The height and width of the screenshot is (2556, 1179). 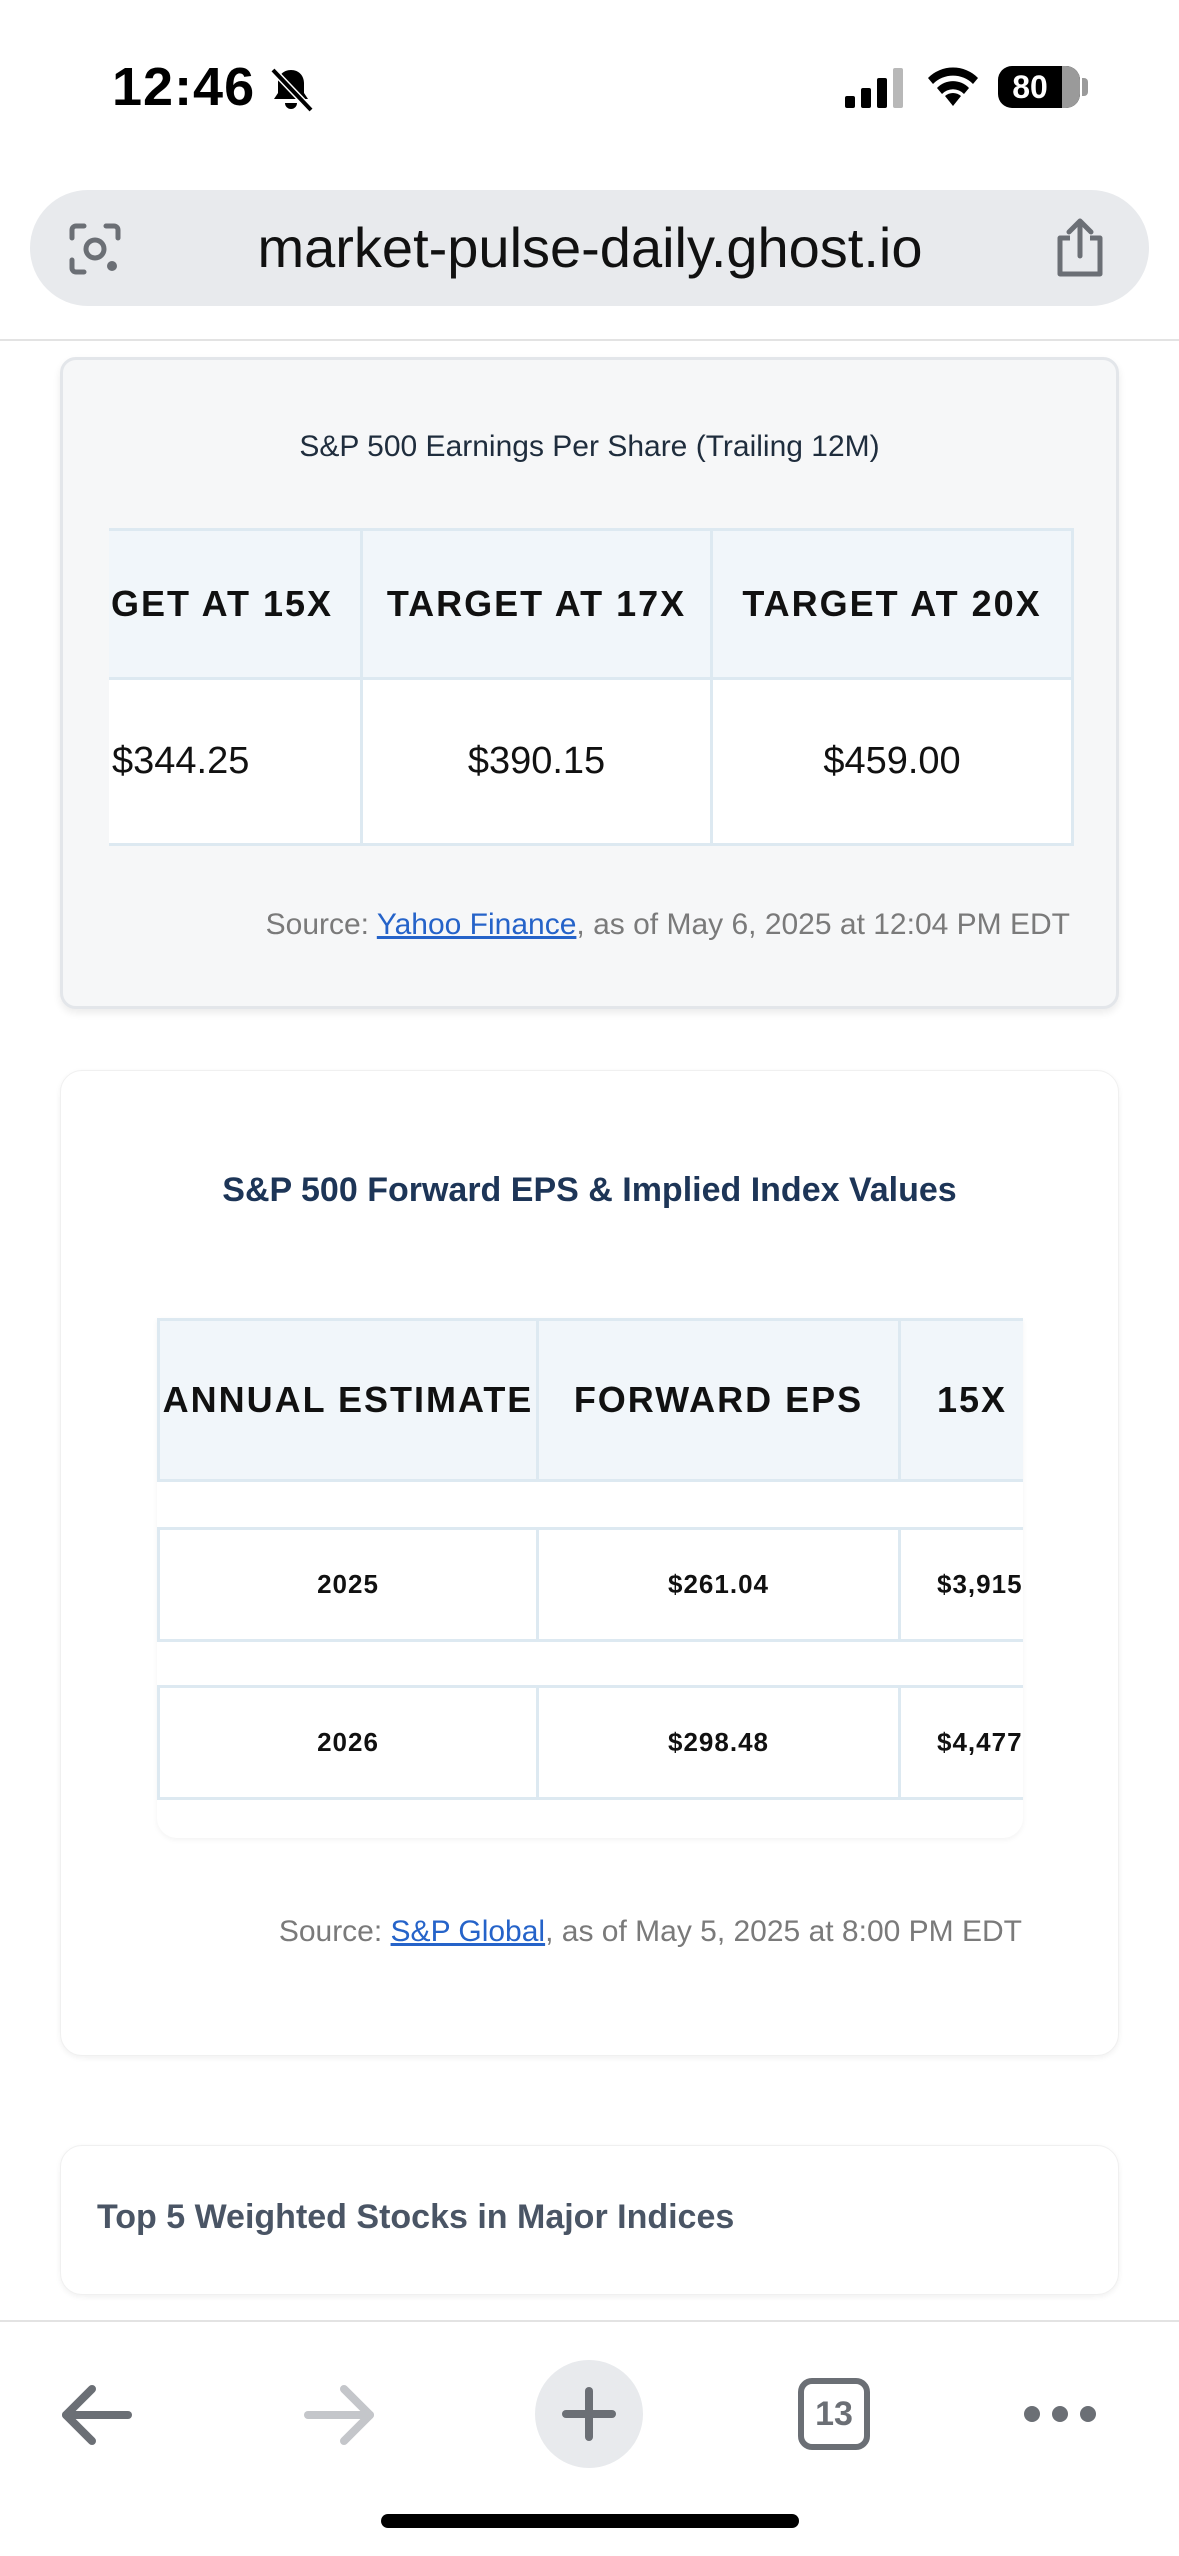 What do you see at coordinates (960, 1400) in the screenshot?
I see `table-header-cell: 15X` at bounding box center [960, 1400].